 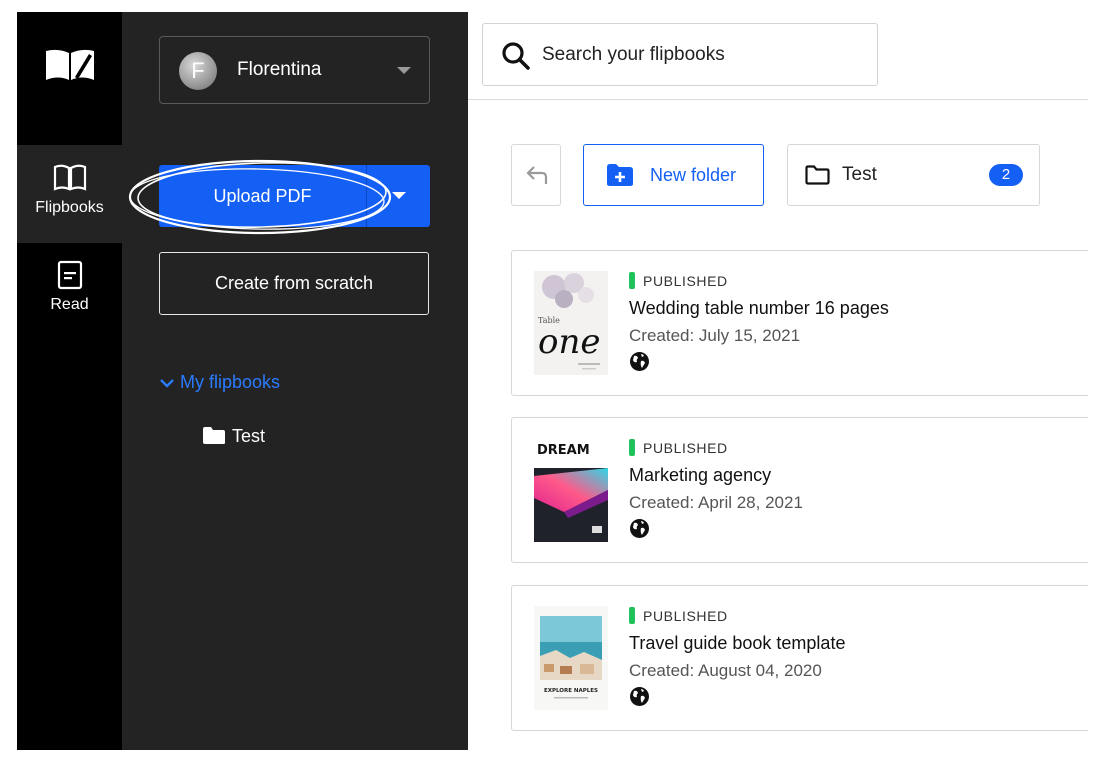 What do you see at coordinates (69, 207) in the screenshot?
I see `rail-item-flipbooks-label: Flipbooks` at bounding box center [69, 207].